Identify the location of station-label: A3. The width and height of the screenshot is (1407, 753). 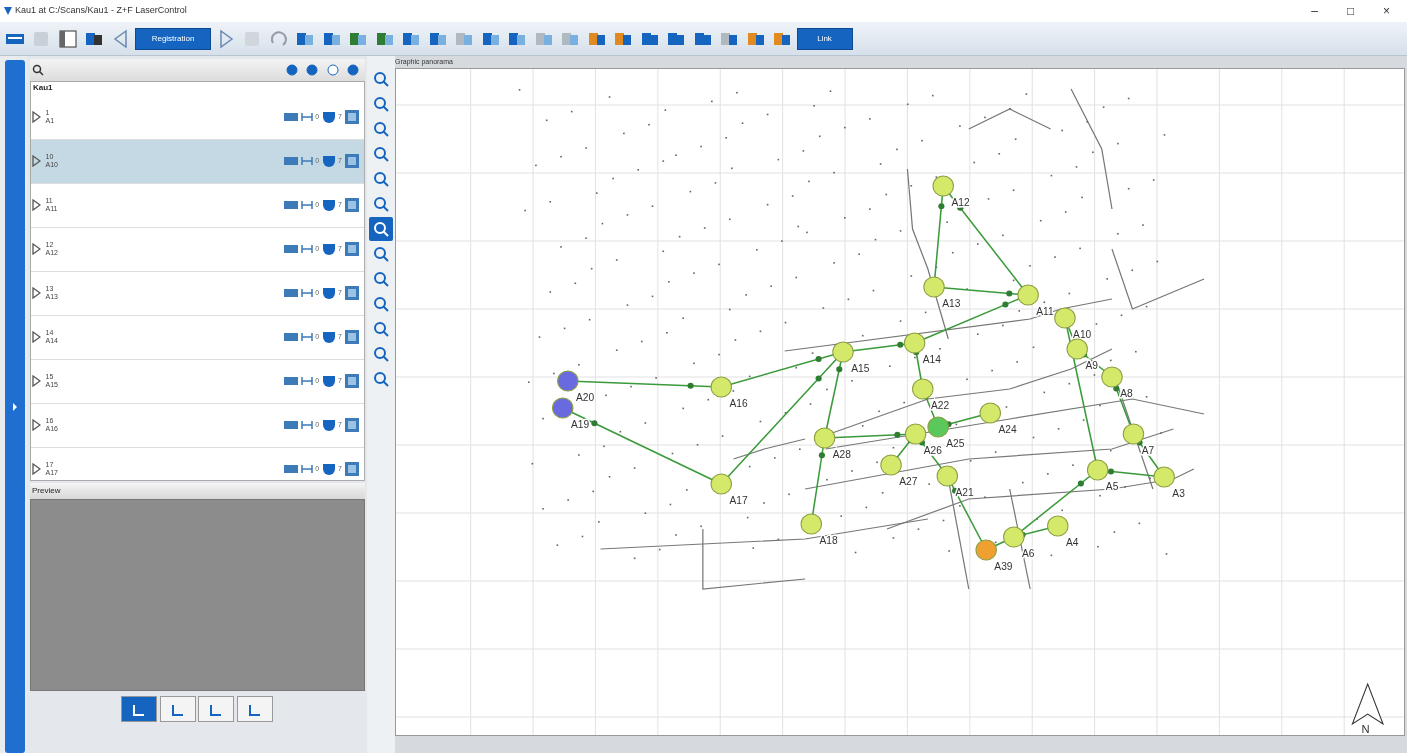
(1178, 493).